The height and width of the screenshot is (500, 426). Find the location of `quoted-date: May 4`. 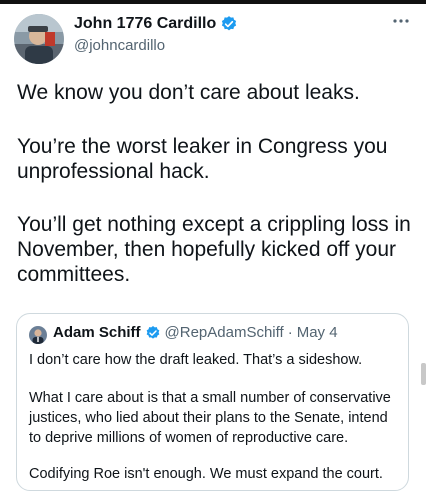

quoted-date: May 4 is located at coordinates (317, 332).